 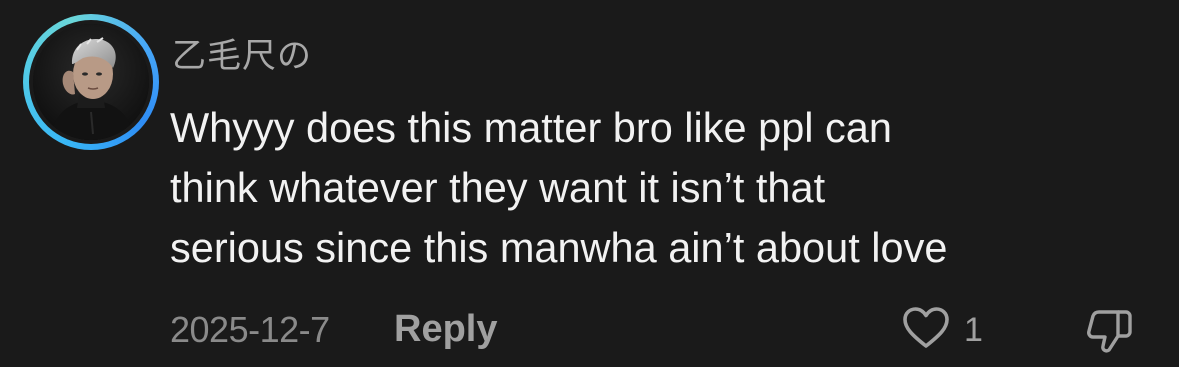 I want to click on comment-text-line: Whyyy does this matter bro like ppl can, so click(x=531, y=127).